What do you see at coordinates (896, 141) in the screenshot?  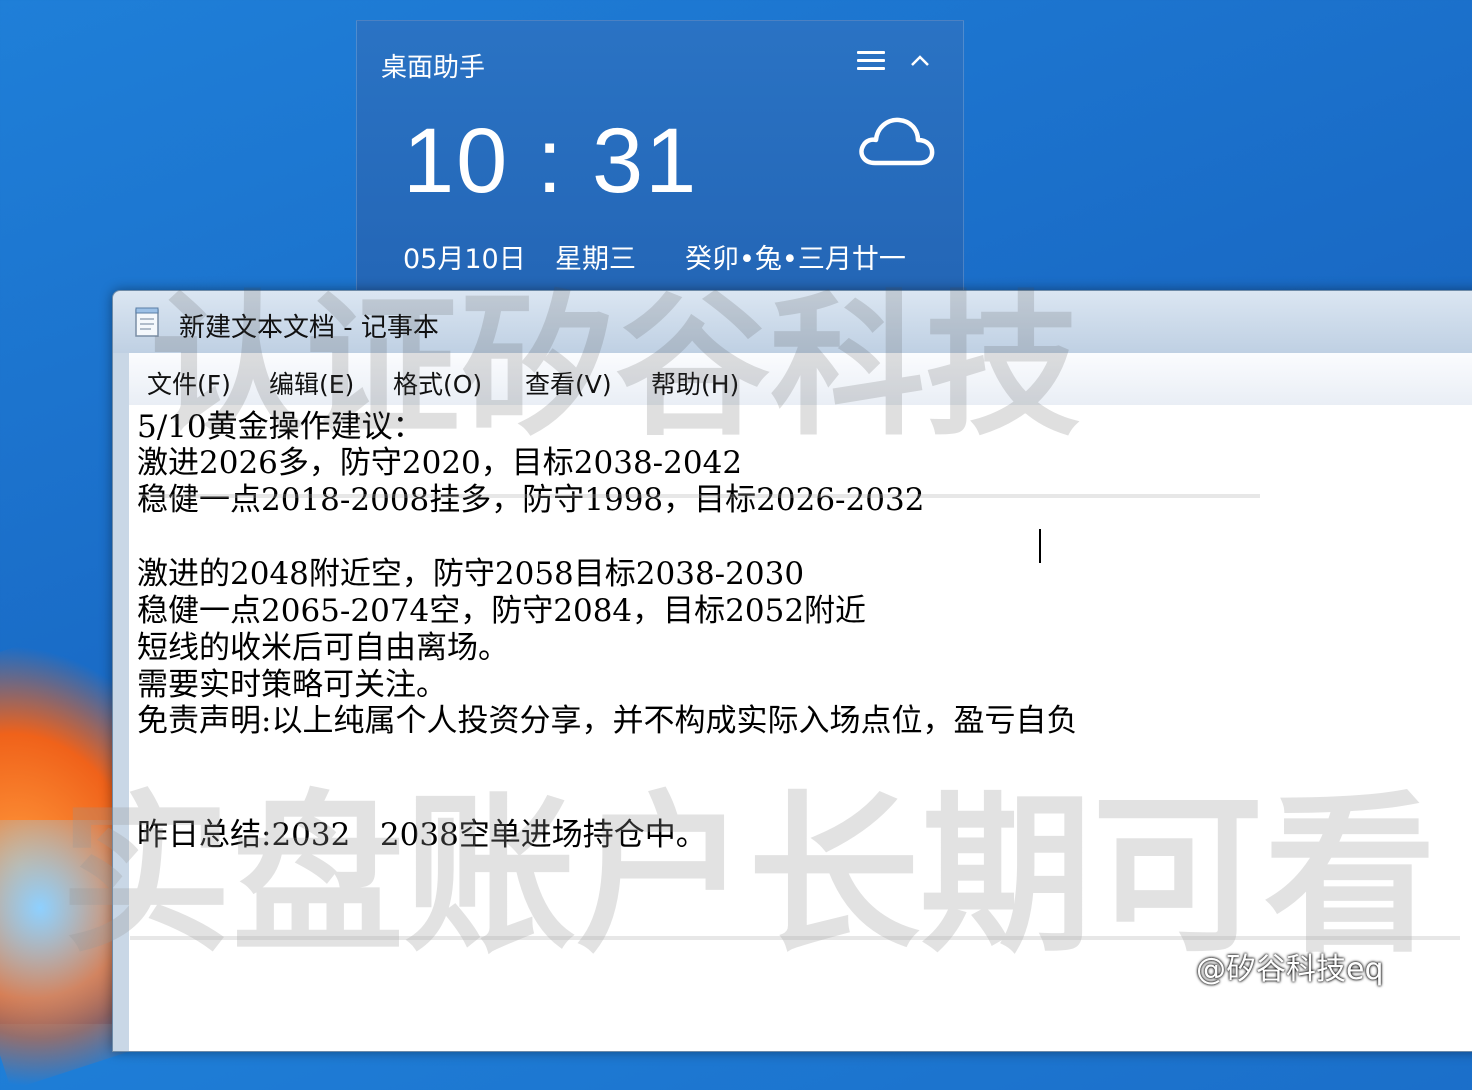 I see `cloud-icon` at bounding box center [896, 141].